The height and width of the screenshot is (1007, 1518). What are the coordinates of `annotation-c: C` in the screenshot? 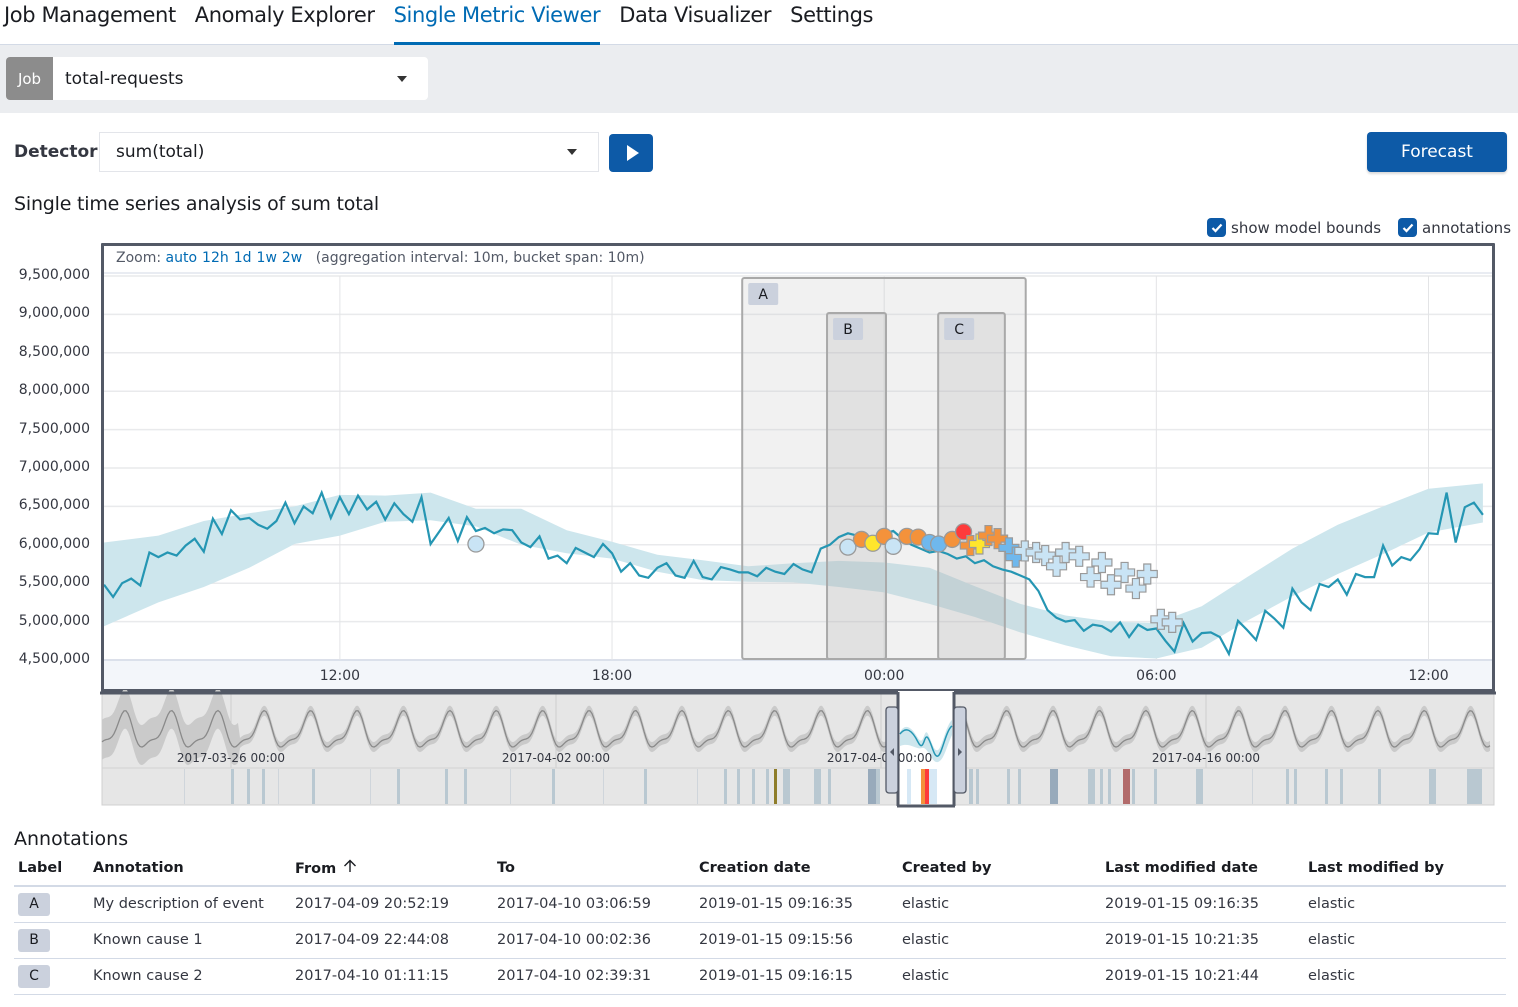 It's located at (971, 486).